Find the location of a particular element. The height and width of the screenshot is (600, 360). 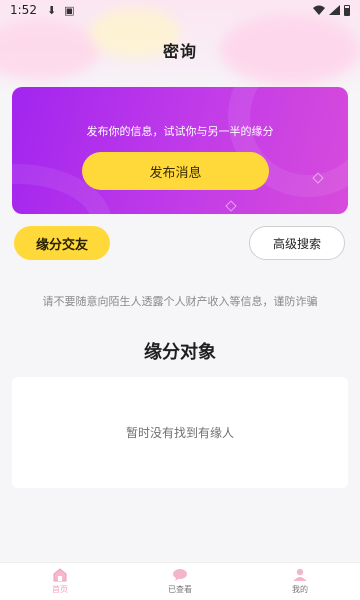

empty-state-text: 暂时没有找到有缘人 is located at coordinates (179, 433).